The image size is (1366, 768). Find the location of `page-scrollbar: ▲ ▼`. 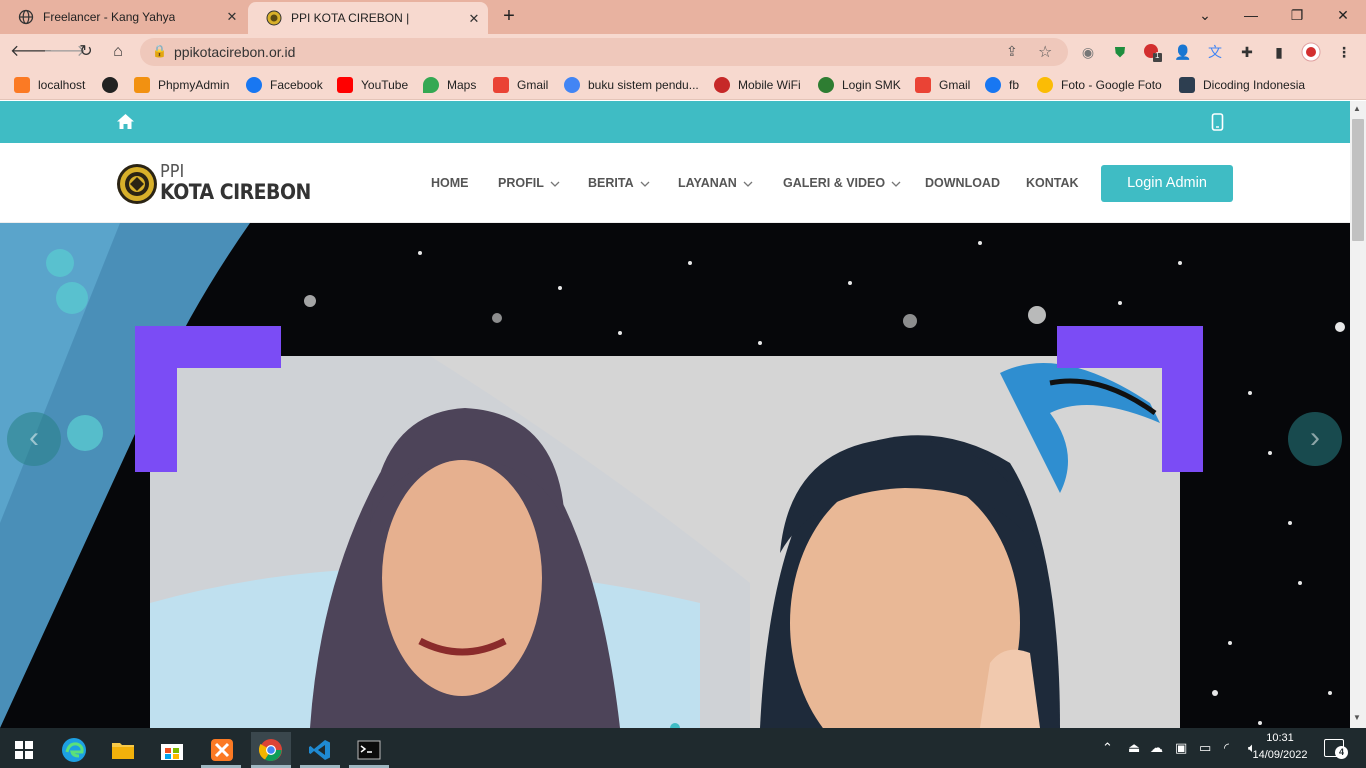

page-scrollbar: ▲ ▼ is located at coordinates (1358, 414).